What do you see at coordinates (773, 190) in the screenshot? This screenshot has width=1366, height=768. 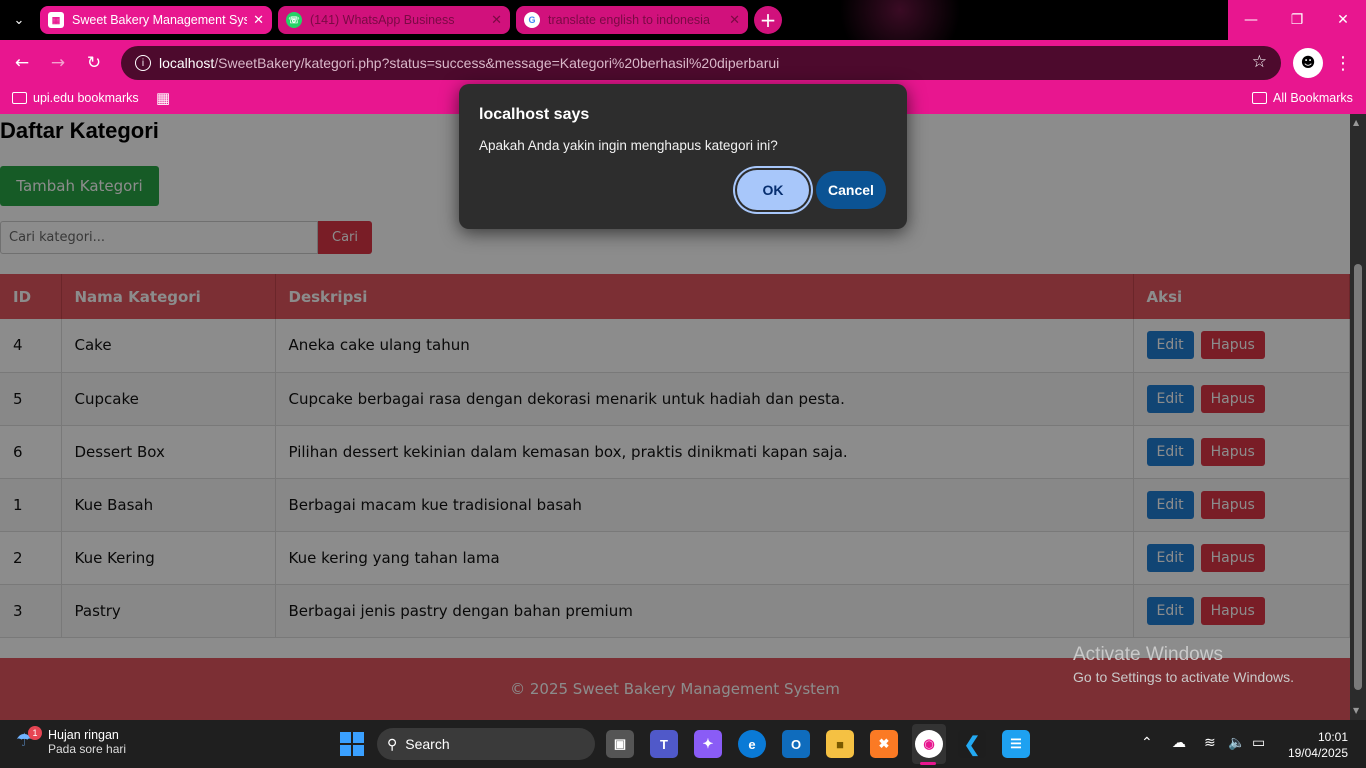 I see `dialog-ok-button: OK` at bounding box center [773, 190].